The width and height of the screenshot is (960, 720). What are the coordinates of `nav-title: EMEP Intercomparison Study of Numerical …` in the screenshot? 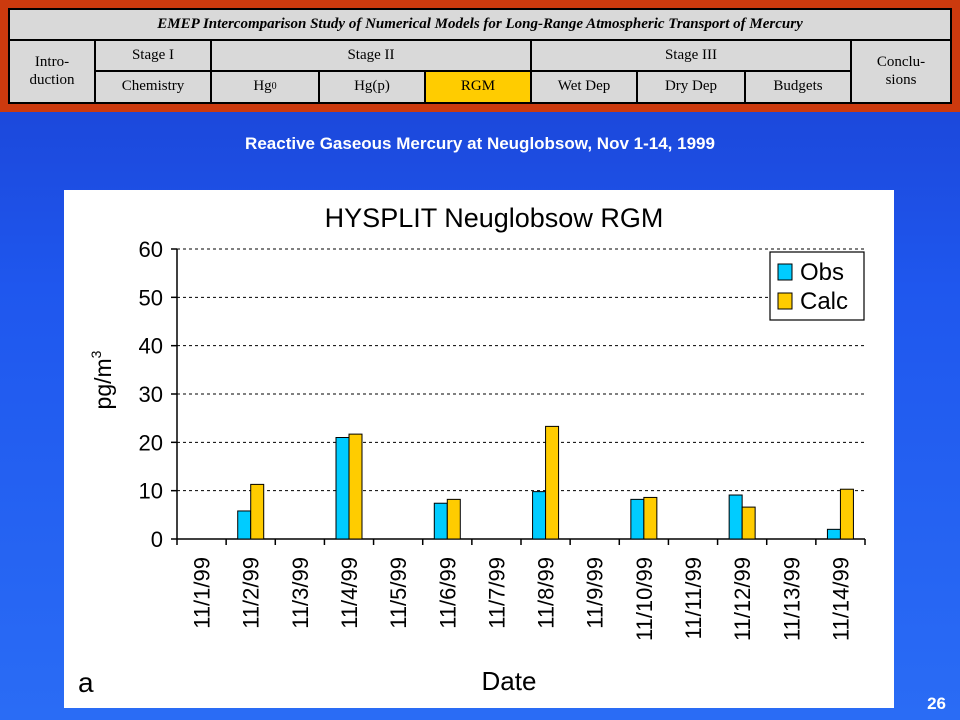 It's located at (480, 24).